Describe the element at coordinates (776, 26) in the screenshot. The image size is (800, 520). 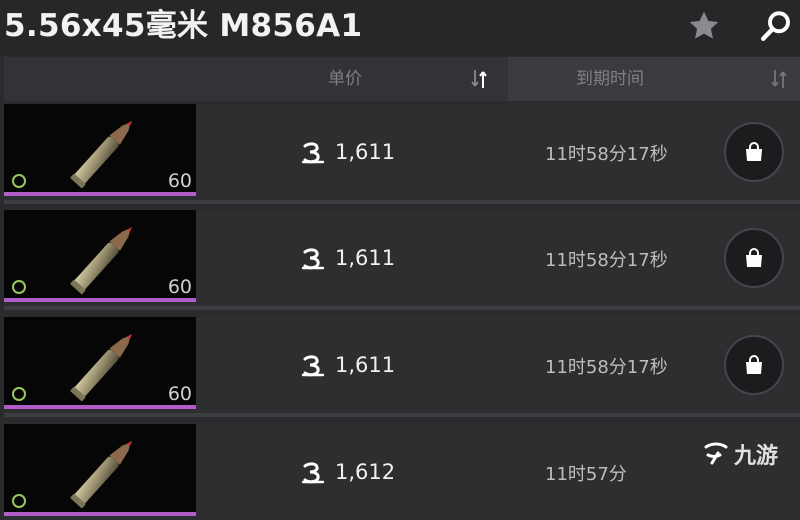
I see `search-icon` at that location.